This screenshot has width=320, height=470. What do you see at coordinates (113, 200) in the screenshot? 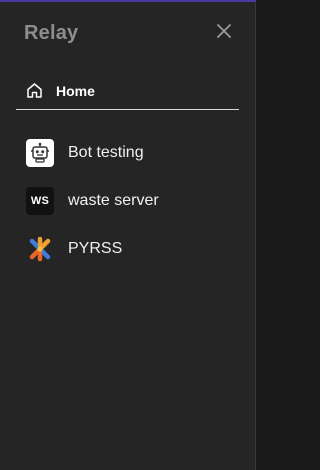
I see `server-name: waste server` at bounding box center [113, 200].